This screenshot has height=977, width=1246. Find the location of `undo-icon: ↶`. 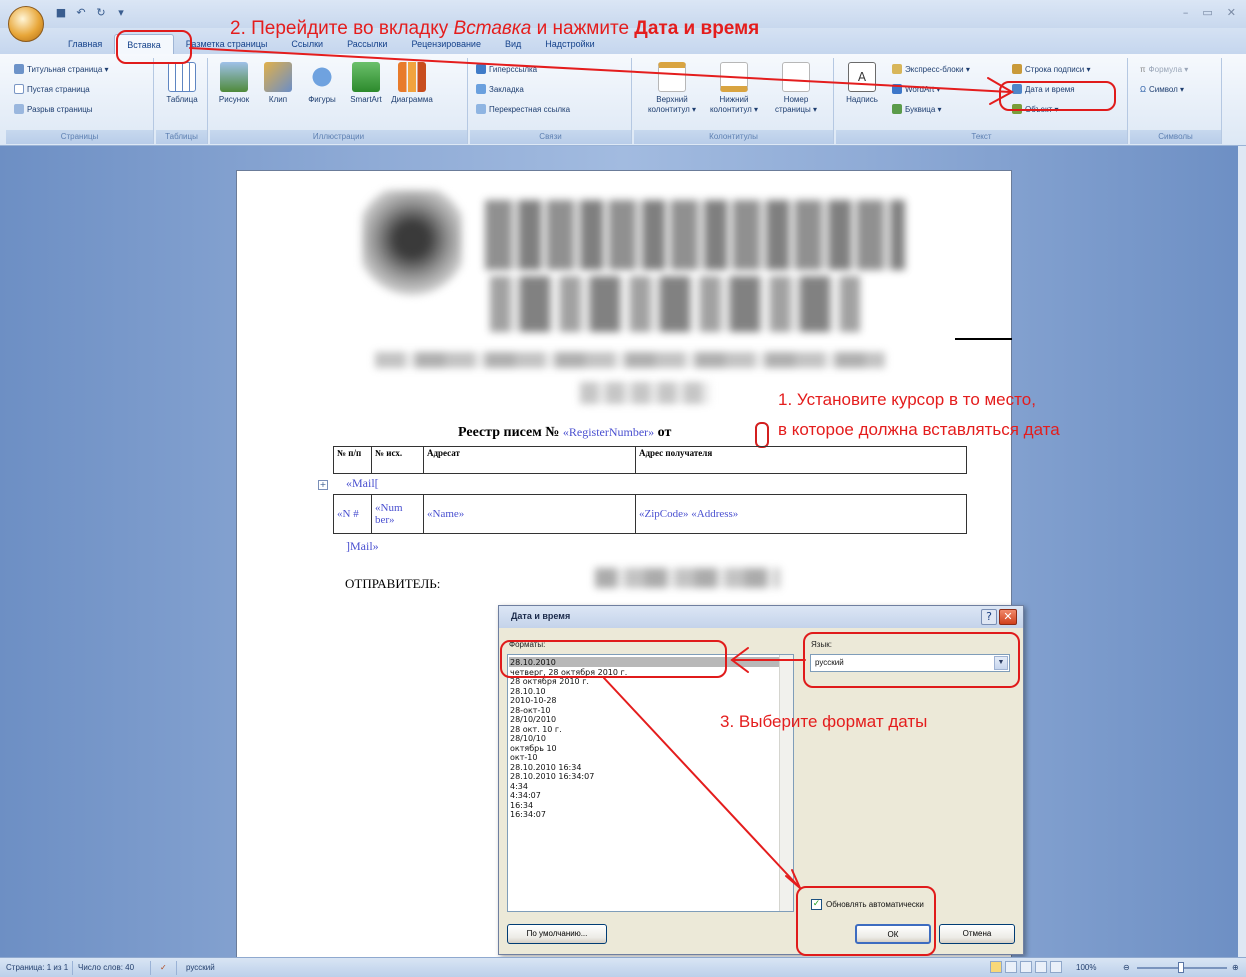

undo-icon: ↶ is located at coordinates (81, 13).